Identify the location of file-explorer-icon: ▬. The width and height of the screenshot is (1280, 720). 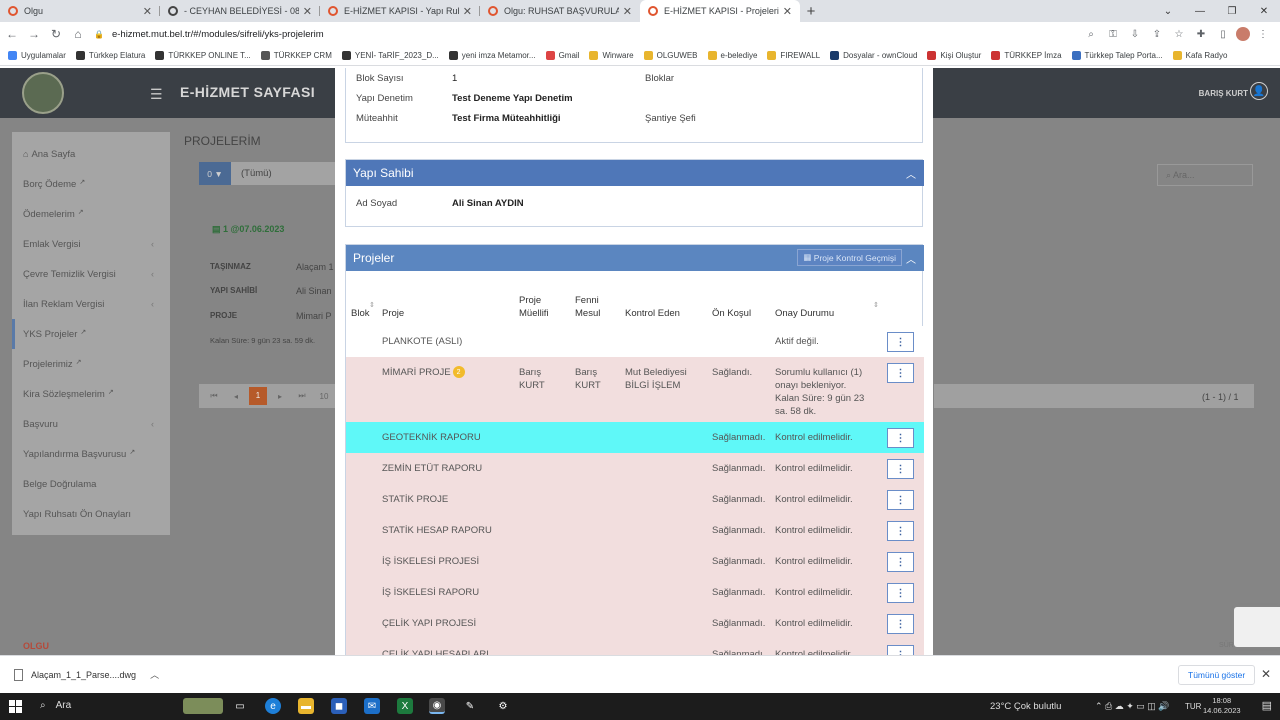
(306, 706).